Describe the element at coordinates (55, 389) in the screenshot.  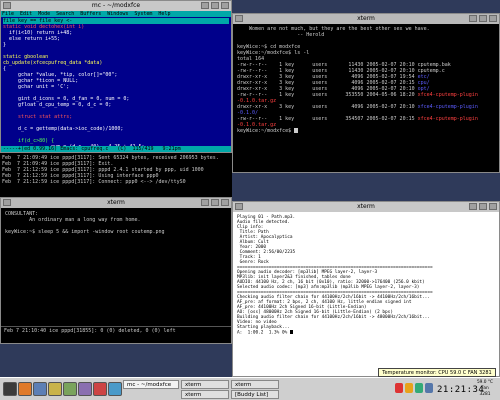
I see `mail-icon` at that location.